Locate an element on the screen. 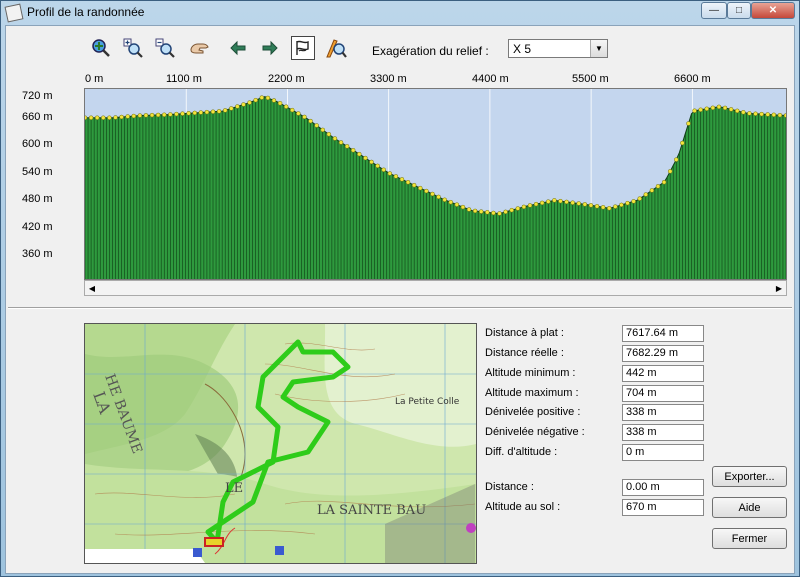 This screenshot has height=577, width=800. map-label-le: LE is located at coordinates (234, 488).